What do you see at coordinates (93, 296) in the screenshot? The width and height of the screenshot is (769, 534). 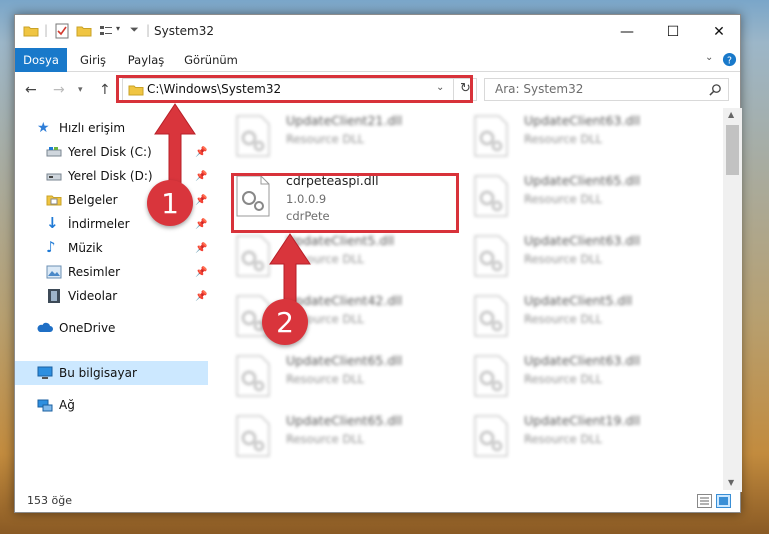 I see `sidebar-item-label: Videolar` at bounding box center [93, 296].